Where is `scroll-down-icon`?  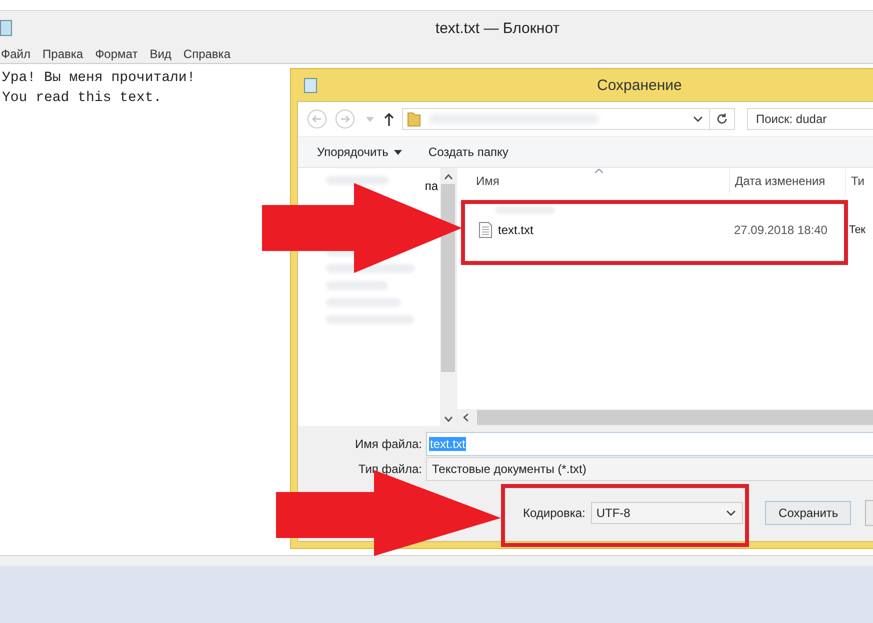
scroll-down-icon is located at coordinates (448, 419).